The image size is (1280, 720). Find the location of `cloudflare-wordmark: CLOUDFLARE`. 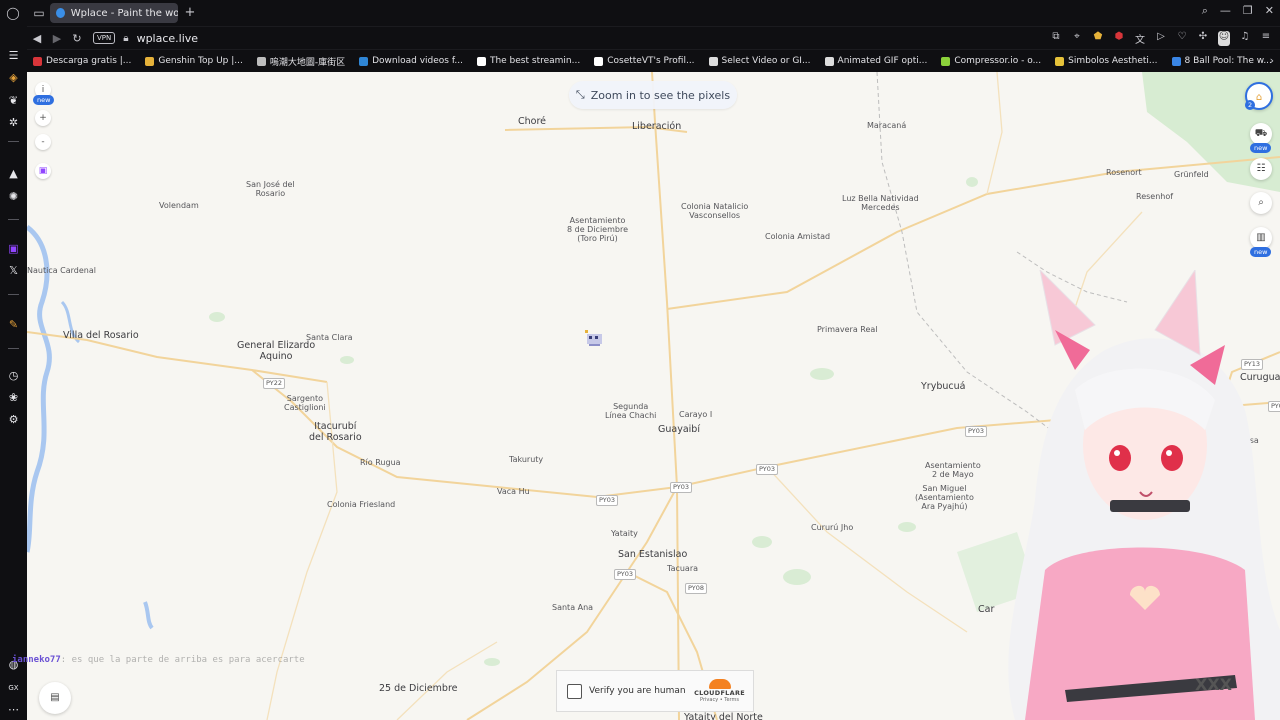

cloudflare-wordmark: CLOUDFLARE is located at coordinates (719, 693).